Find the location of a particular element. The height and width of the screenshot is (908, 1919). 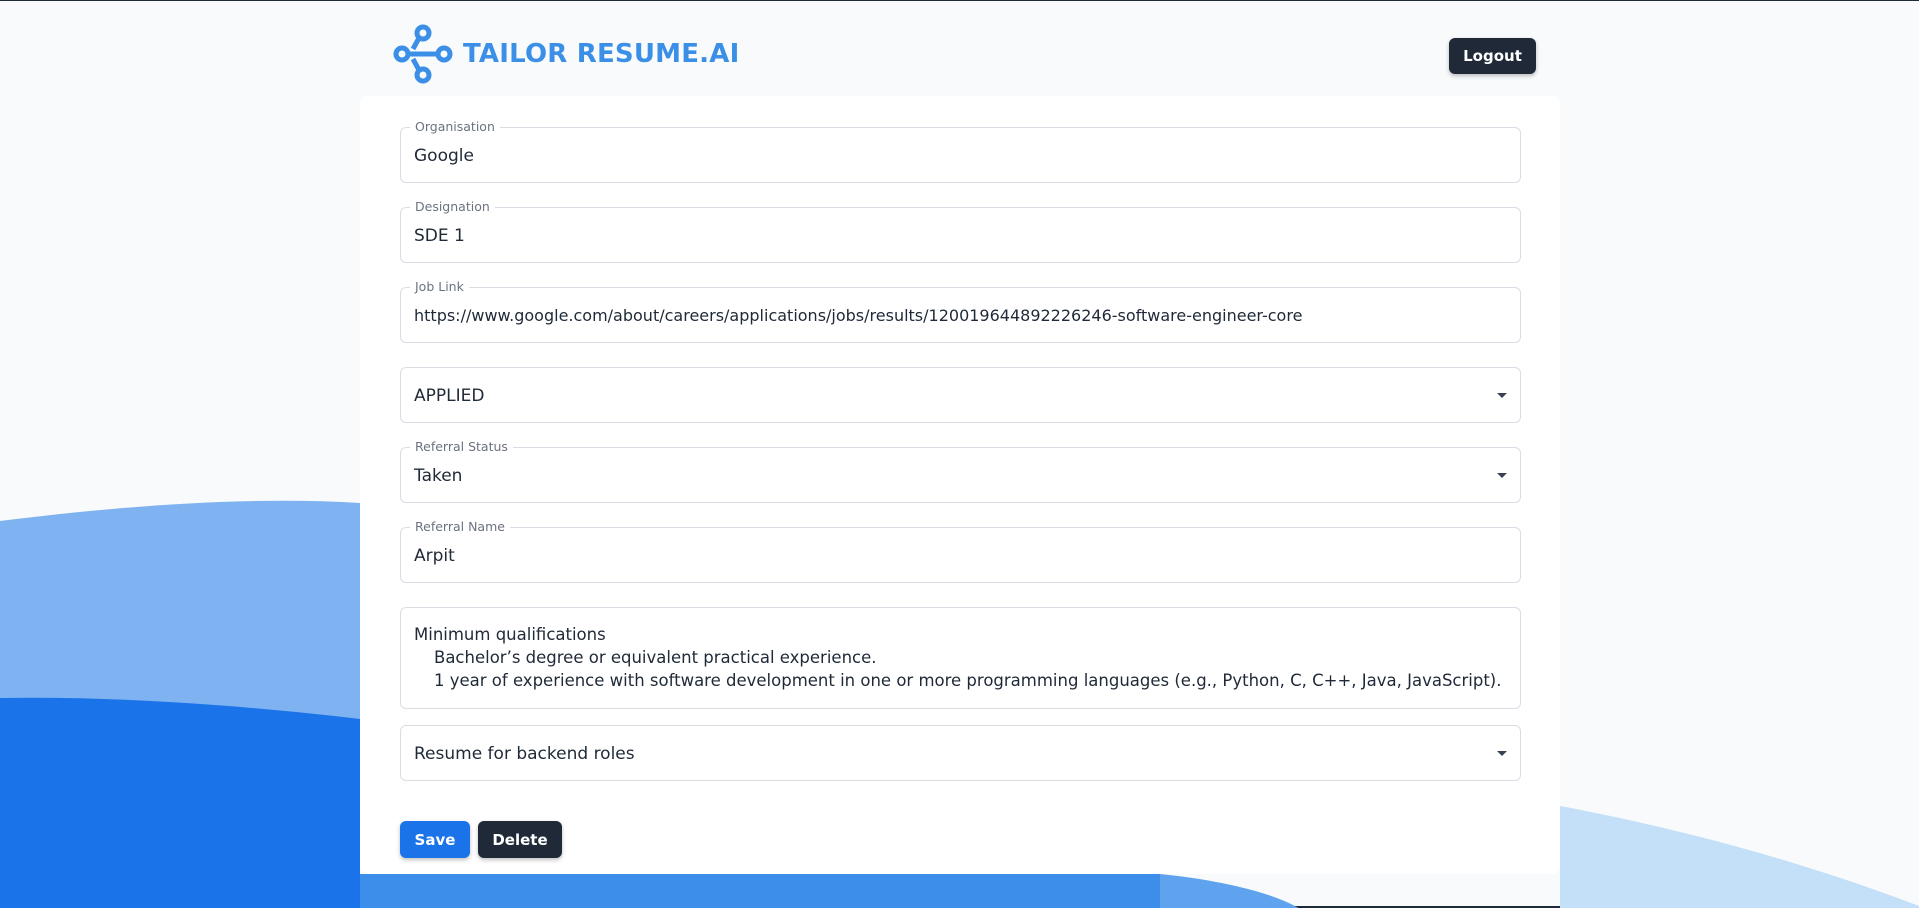

application-status-select: APPLIED is located at coordinates (960, 395).